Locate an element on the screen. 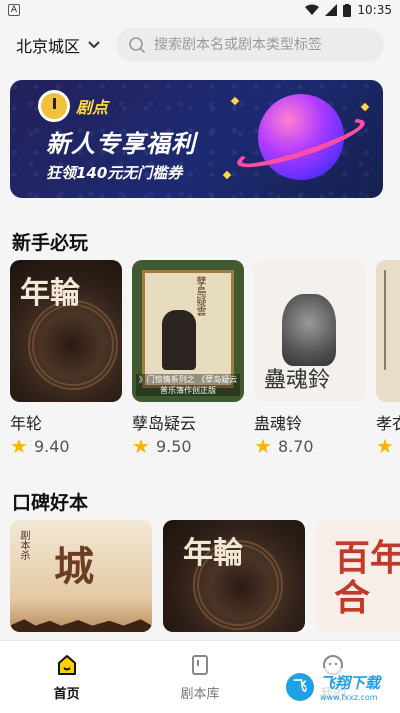 The width and height of the screenshot is (400, 713). script-cover: 百年好合 is located at coordinates (358, 576).